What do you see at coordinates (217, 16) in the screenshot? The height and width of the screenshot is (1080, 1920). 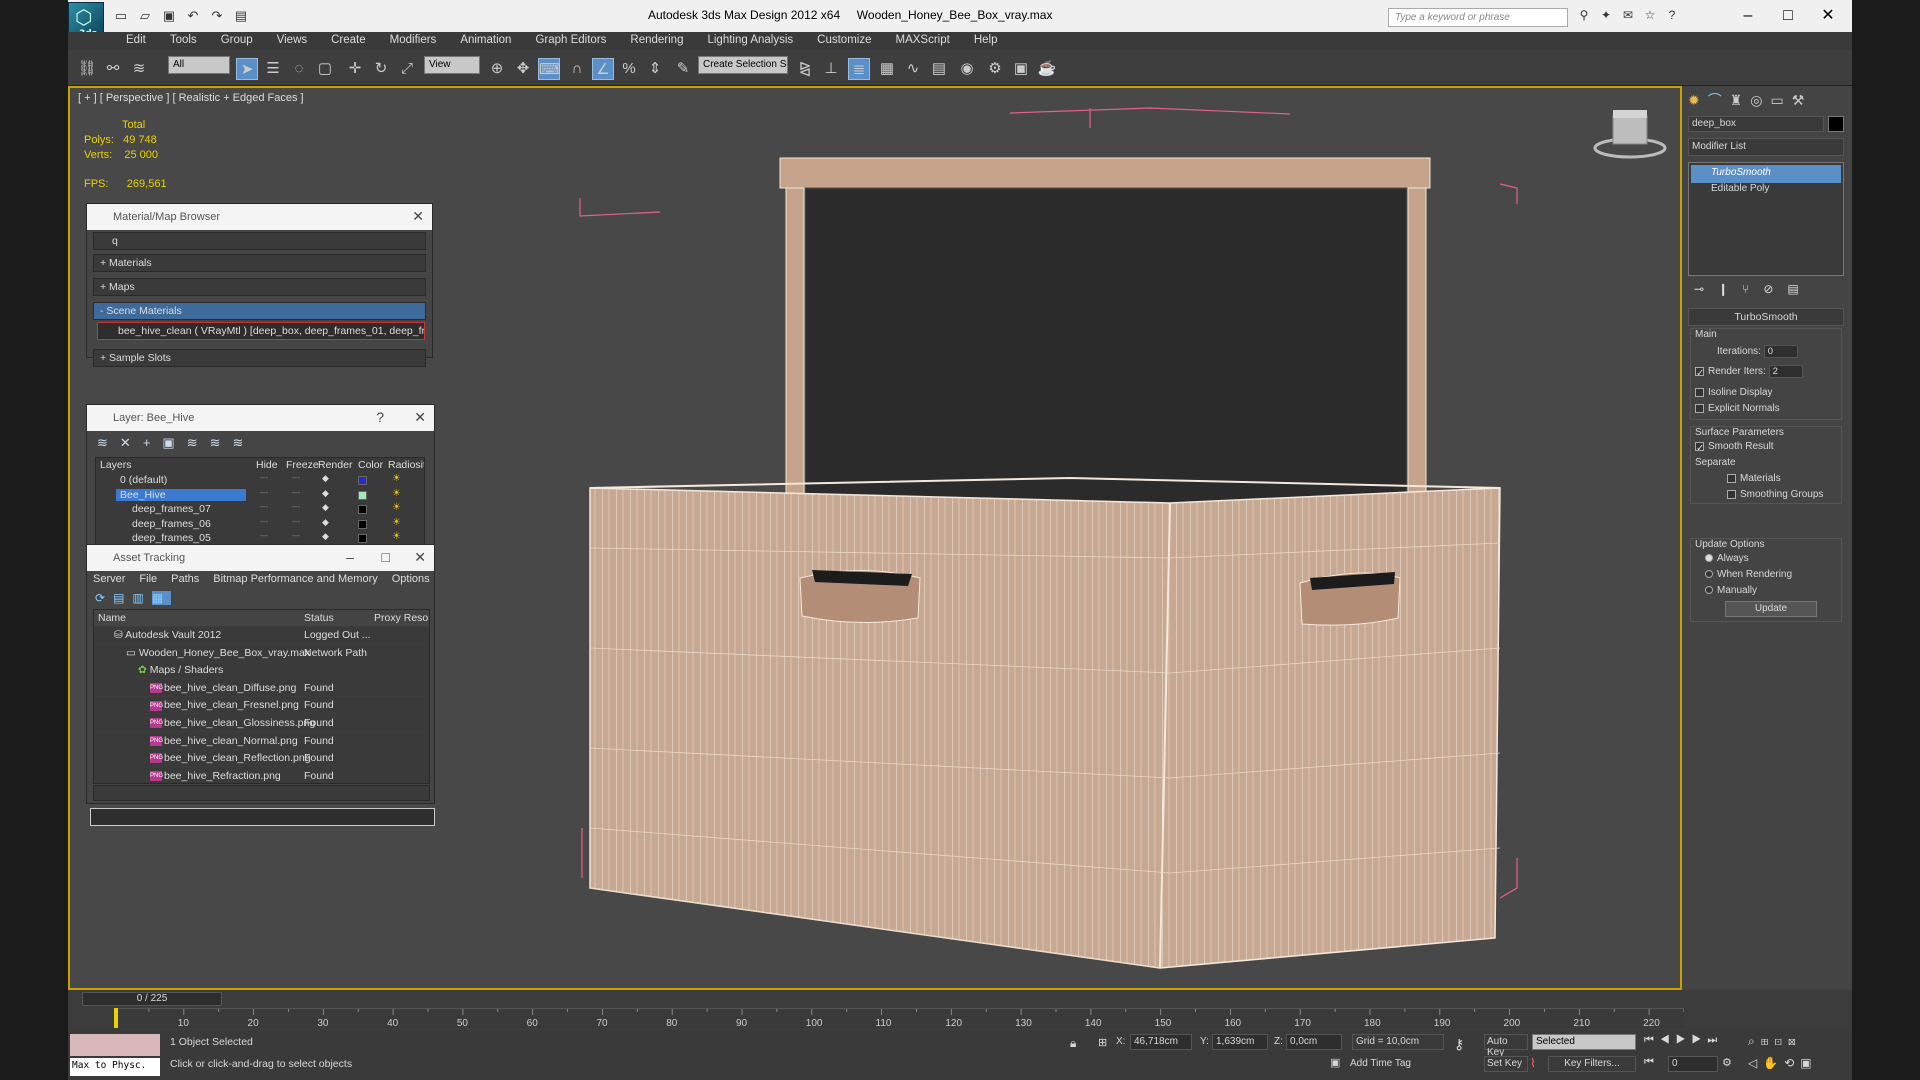 I see `redo-icon: ↷` at bounding box center [217, 16].